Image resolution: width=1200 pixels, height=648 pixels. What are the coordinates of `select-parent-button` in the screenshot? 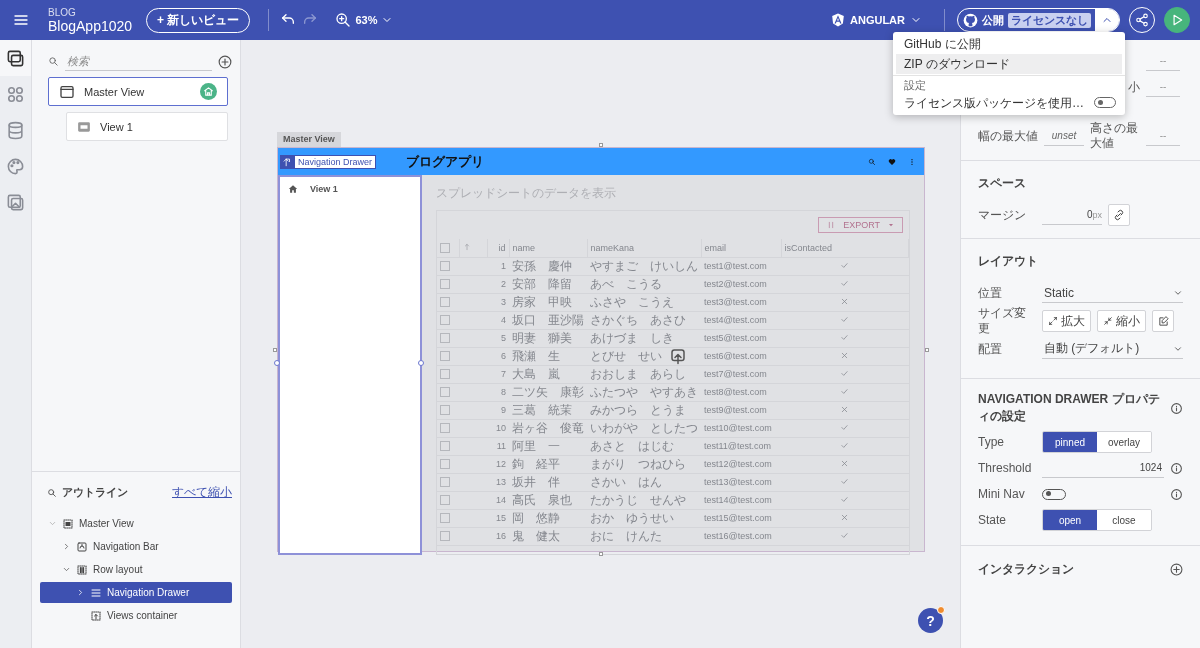 It's located at (287, 162).